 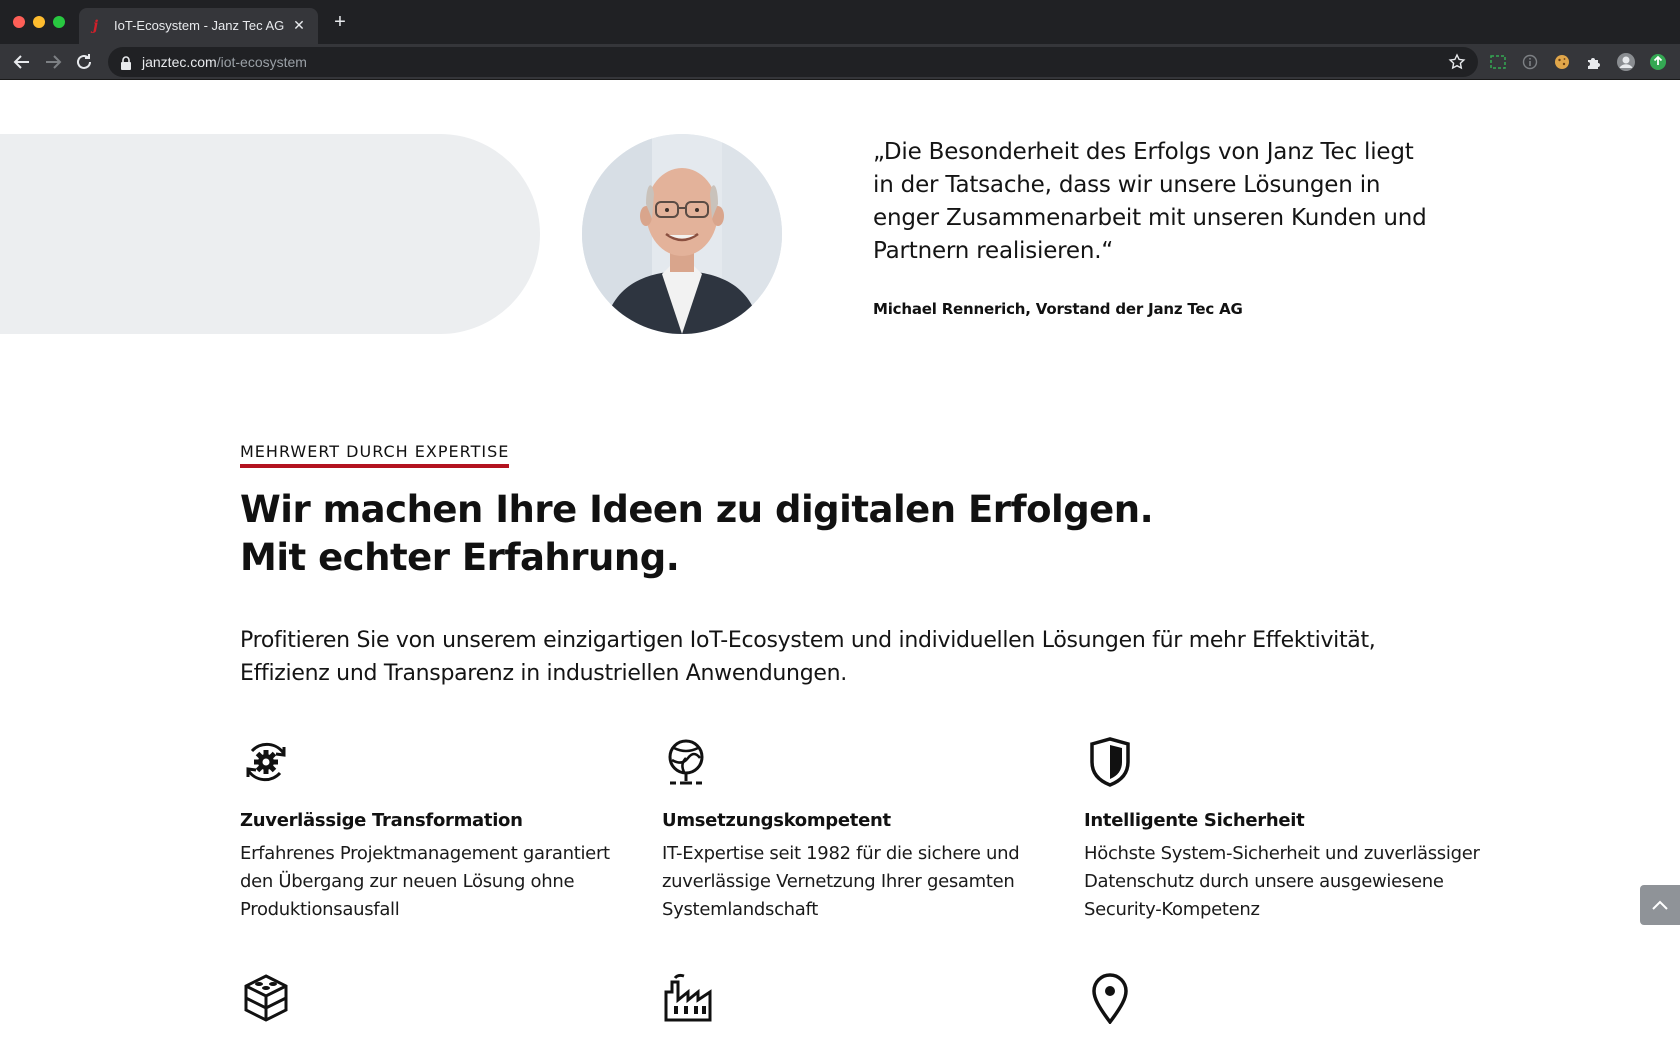 I want to click on url-text: janztec.com/iot-ecosystem, so click(x=224, y=62).